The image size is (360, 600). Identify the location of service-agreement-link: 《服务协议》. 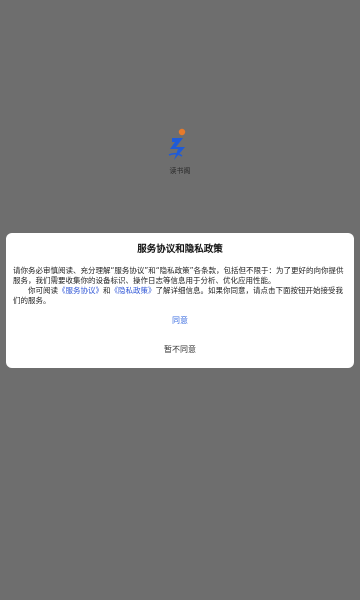
(80, 290).